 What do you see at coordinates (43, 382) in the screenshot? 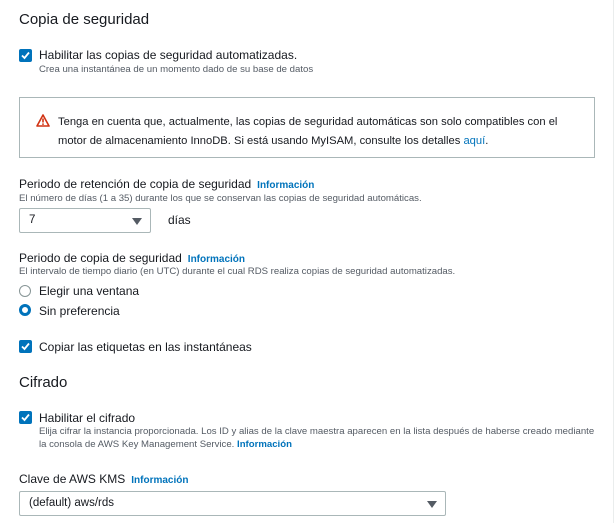
I see `encryption-section-title: Cifrado` at bounding box center [43, 382].